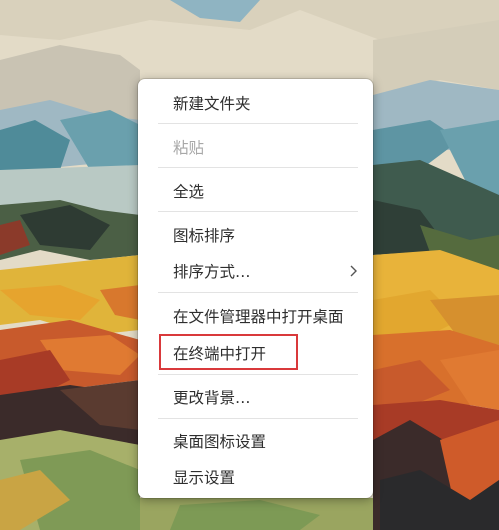 This screenshot has height=530, width=499. What do you see at coordinates (255, 235) in the screenshot?
I see `menu-item-arrange-icons: 图标排序` at bounding box center [255, 235].